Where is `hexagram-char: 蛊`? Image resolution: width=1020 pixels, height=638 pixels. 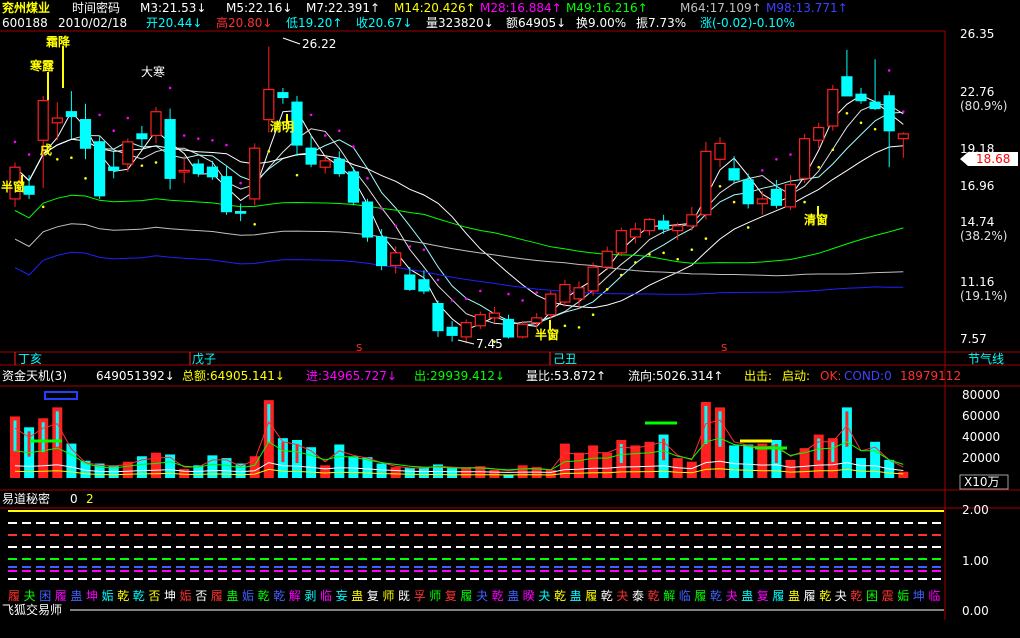 hexagram-char: 蛊 is located at coordinates (232, 596).